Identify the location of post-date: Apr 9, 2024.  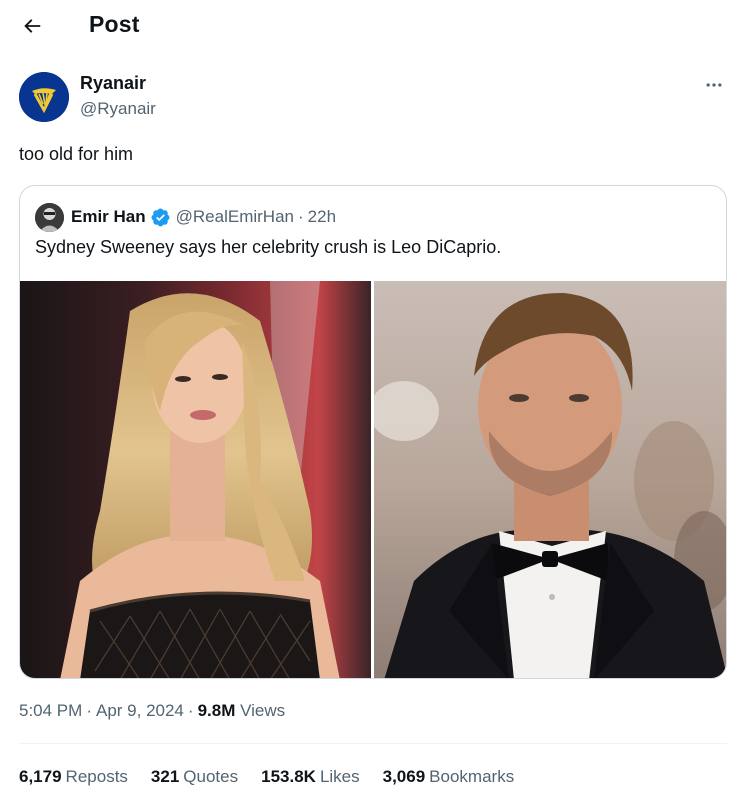
(140, 710).